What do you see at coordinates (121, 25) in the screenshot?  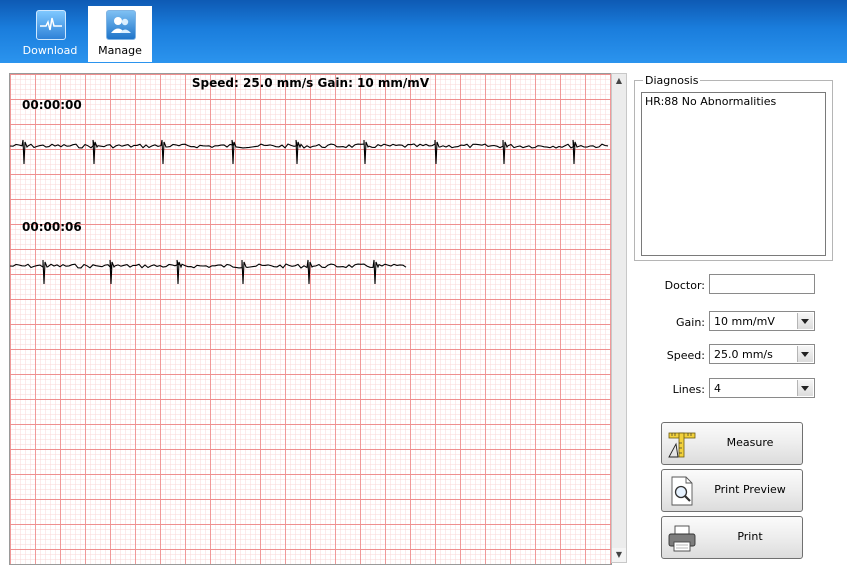 I see `users-icon` at bounding box center [121, 25].